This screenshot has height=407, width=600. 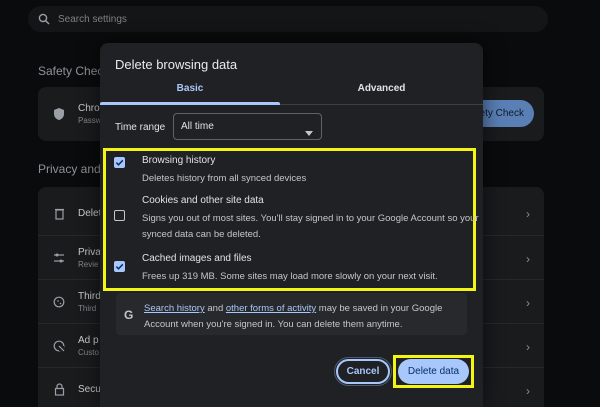 I want to click on dialog-title: Delete browsing data, so click(x=176, y=64).